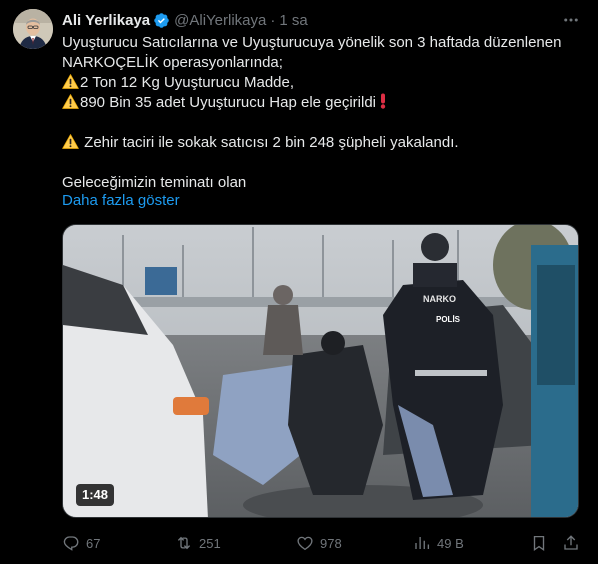  Describe the element at coordinates (81, 543) in the screenshot. I see `reply-button: 67` at that location.